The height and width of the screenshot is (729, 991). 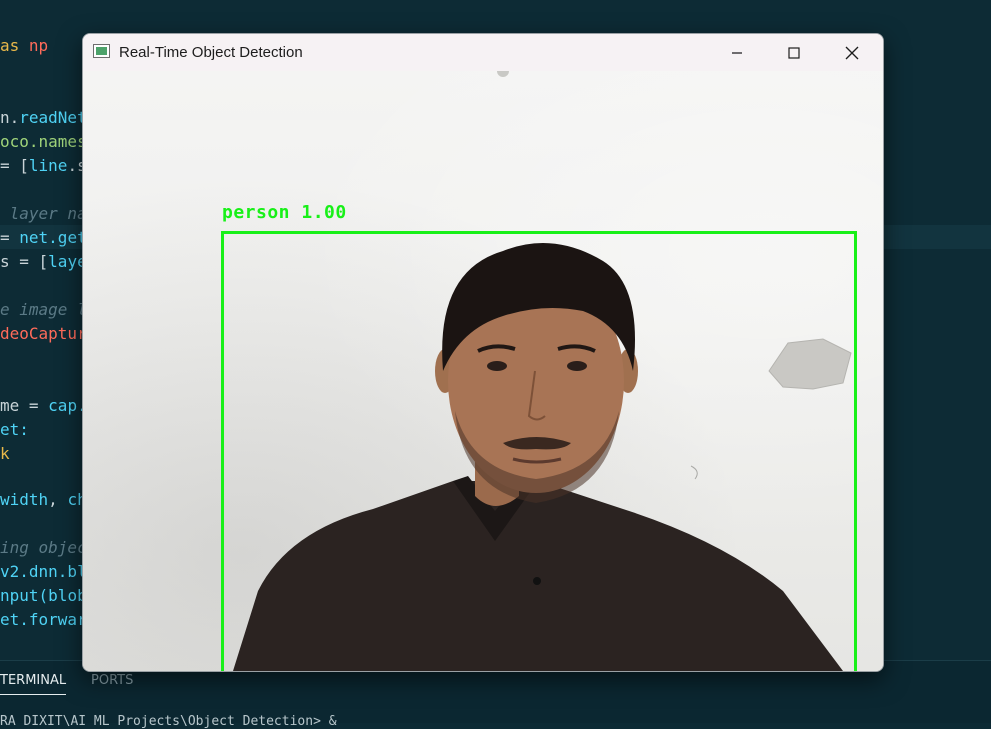 I want to click on code-line: deoCaptur, so click(x=43, y=334).